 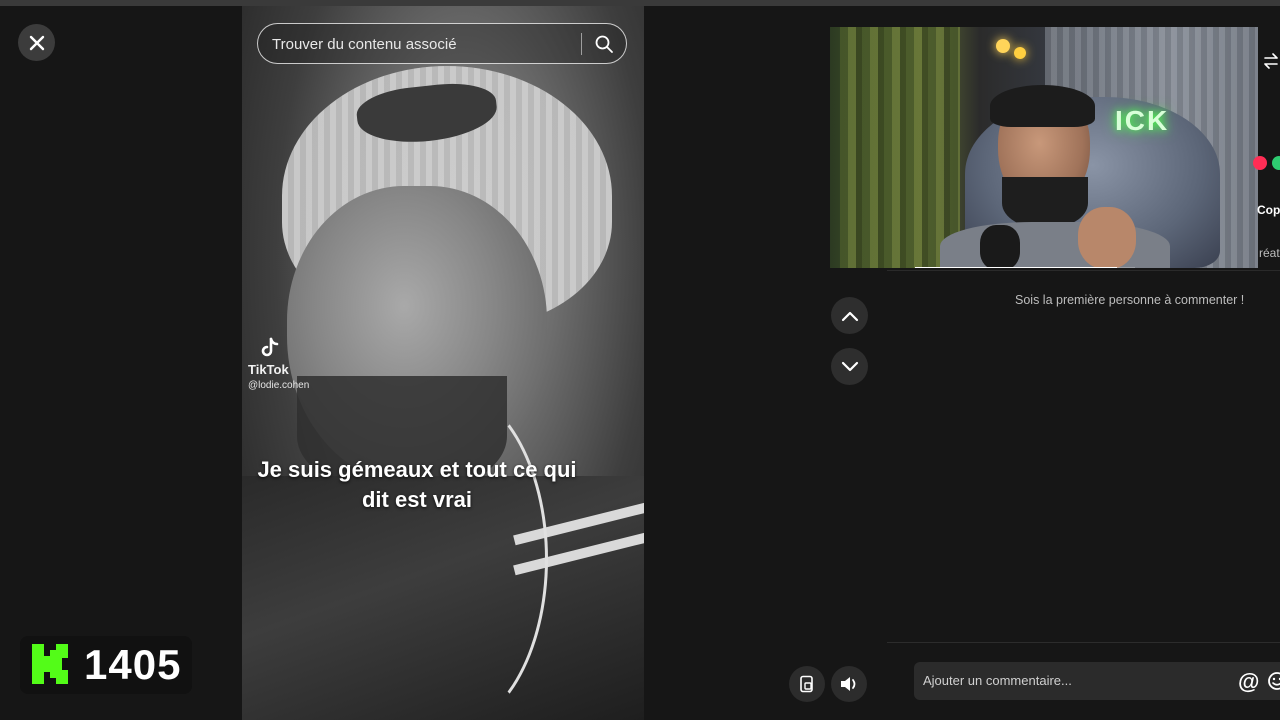 I want to click on streamer-webcam: ICK, so click(x=1044, y=147).